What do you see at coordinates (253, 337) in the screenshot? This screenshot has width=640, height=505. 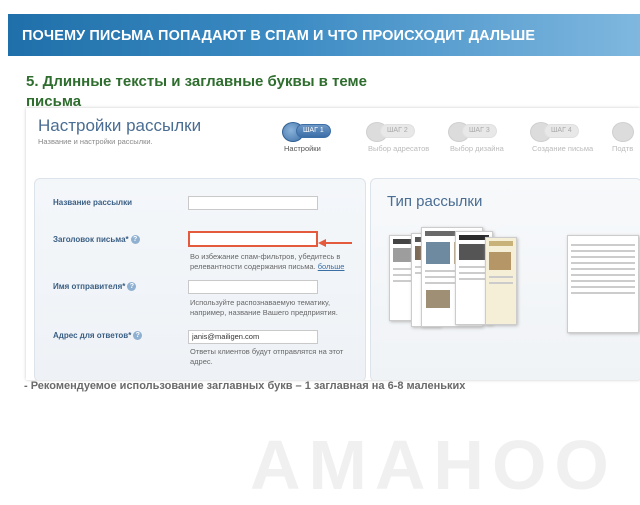 I see `reply-to-input` at bounding box center [253, 337].